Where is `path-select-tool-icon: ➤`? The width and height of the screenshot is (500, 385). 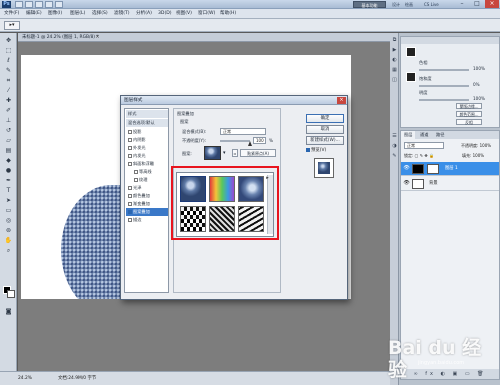 path-select-tool-icon: ➤ is located at coordinates (8, 200).